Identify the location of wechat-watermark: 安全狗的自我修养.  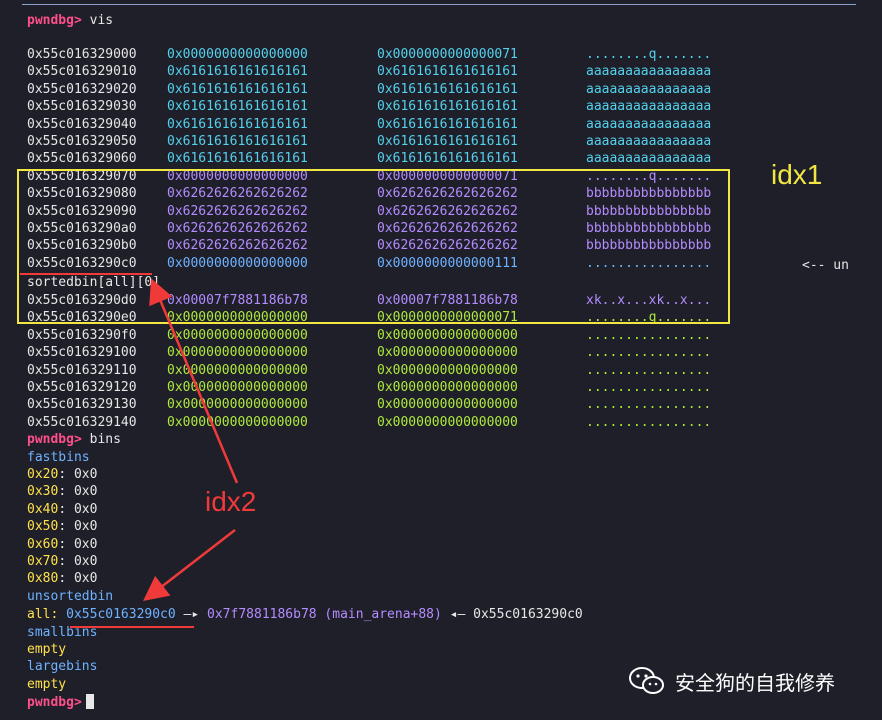
(731, 681).